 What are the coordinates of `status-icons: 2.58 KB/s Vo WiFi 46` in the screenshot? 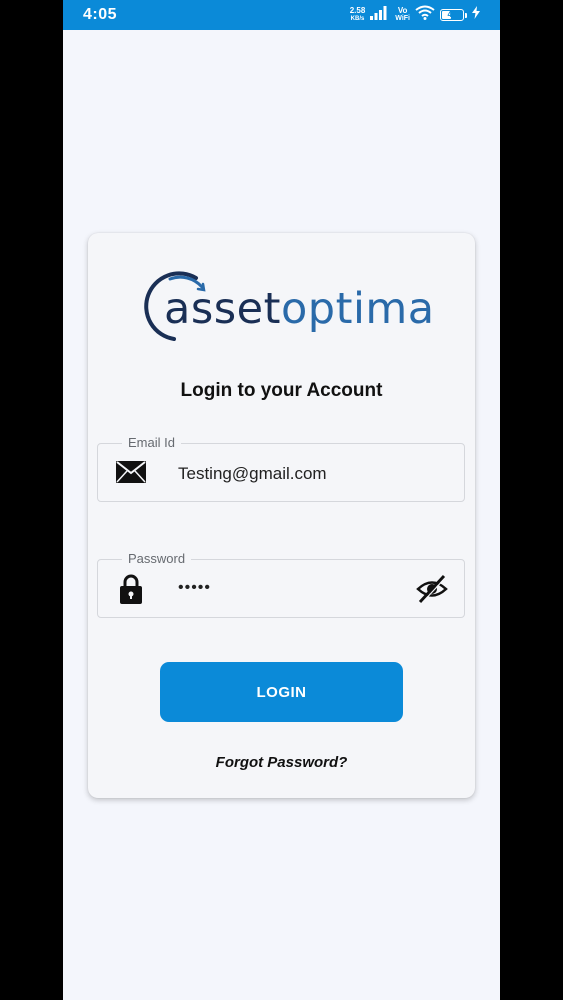 It's located at (415, 15).